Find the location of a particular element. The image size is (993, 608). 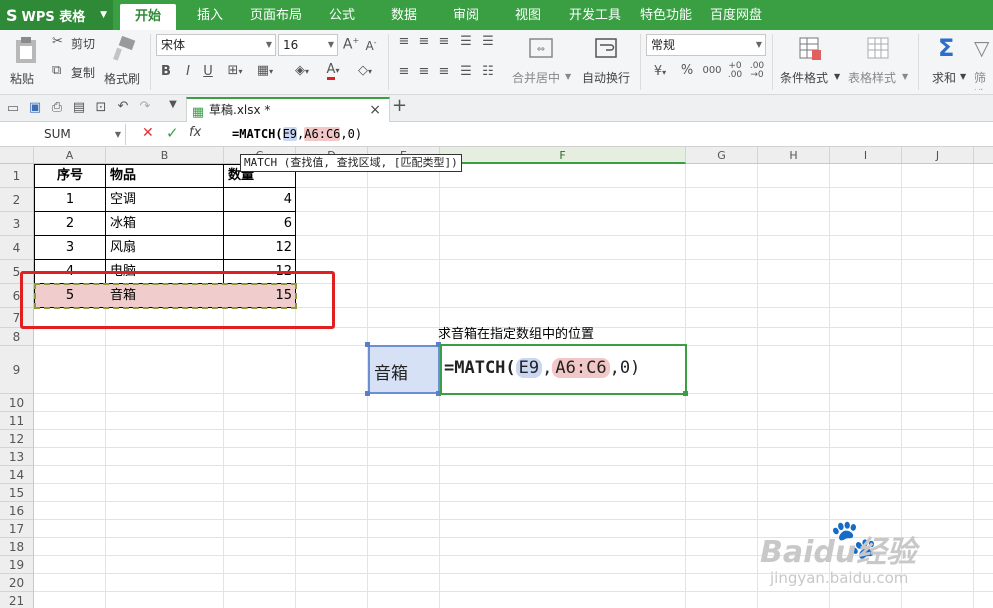

tab-special: 特色功能 is located at coordinates (666, 15).